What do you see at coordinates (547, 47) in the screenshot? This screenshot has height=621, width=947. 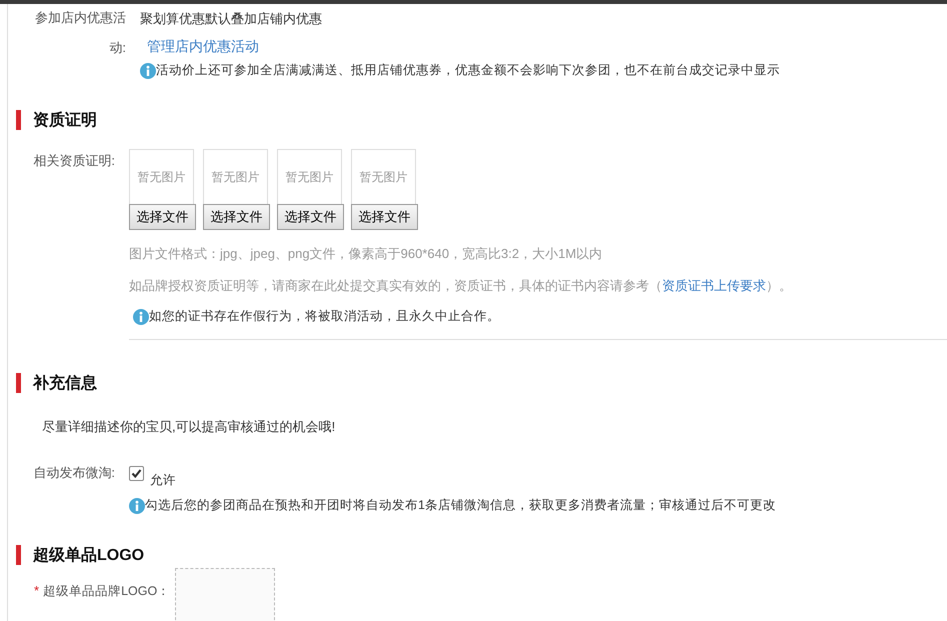 I see `manage-discount-link: 管理店内优惠活动` at bounding box center [547, 47].